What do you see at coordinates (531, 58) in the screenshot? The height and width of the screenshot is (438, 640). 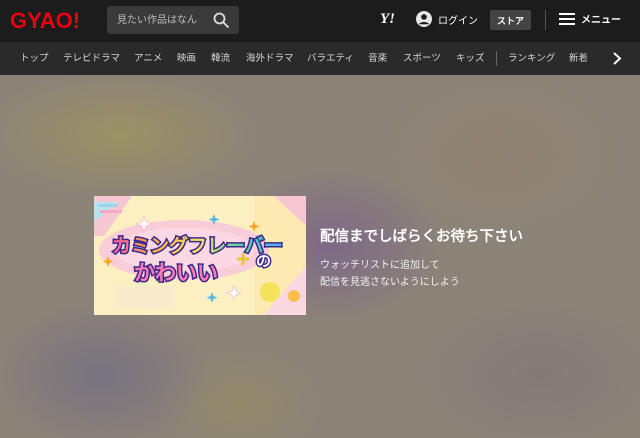 I see `nav-item-ranking: ランキング` at bounding box center [531, 58].